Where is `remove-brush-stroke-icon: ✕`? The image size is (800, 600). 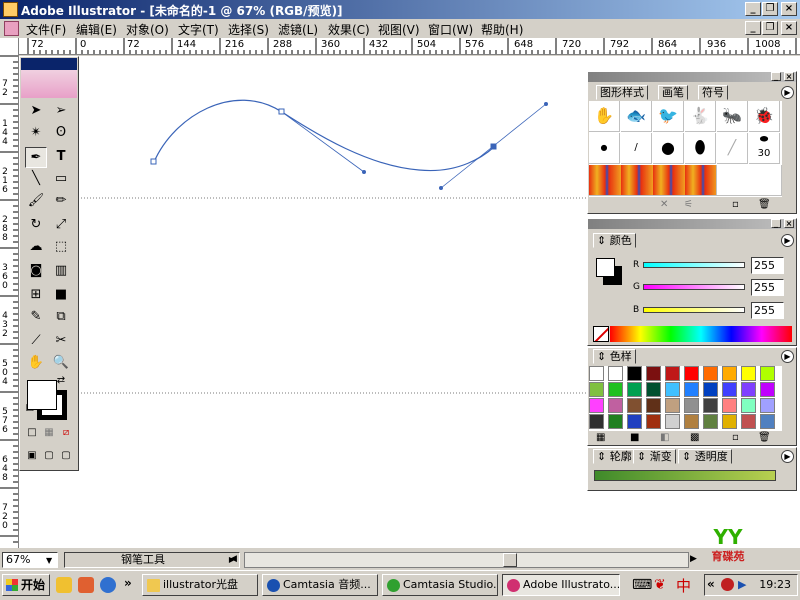
remove-brush-stroke-icon: ✕ is located at coordinates (664, 204).